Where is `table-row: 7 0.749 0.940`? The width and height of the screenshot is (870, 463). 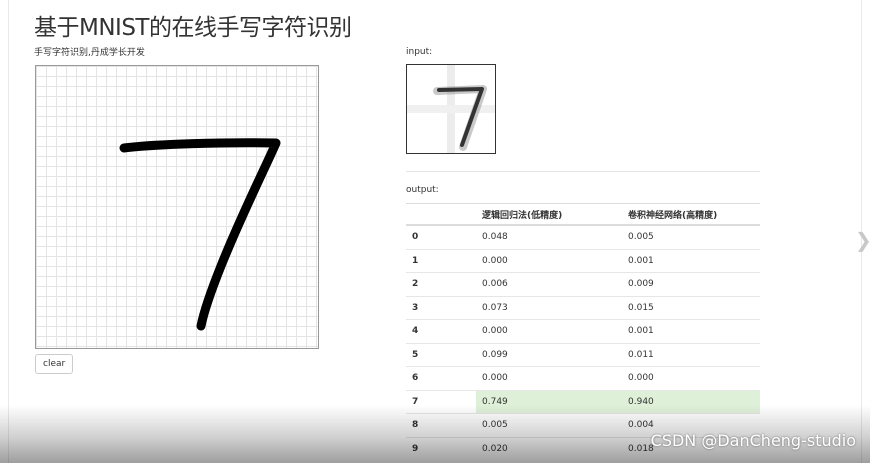
table-row: 7 0.749 0.940 is located at coordinates (583, 401).